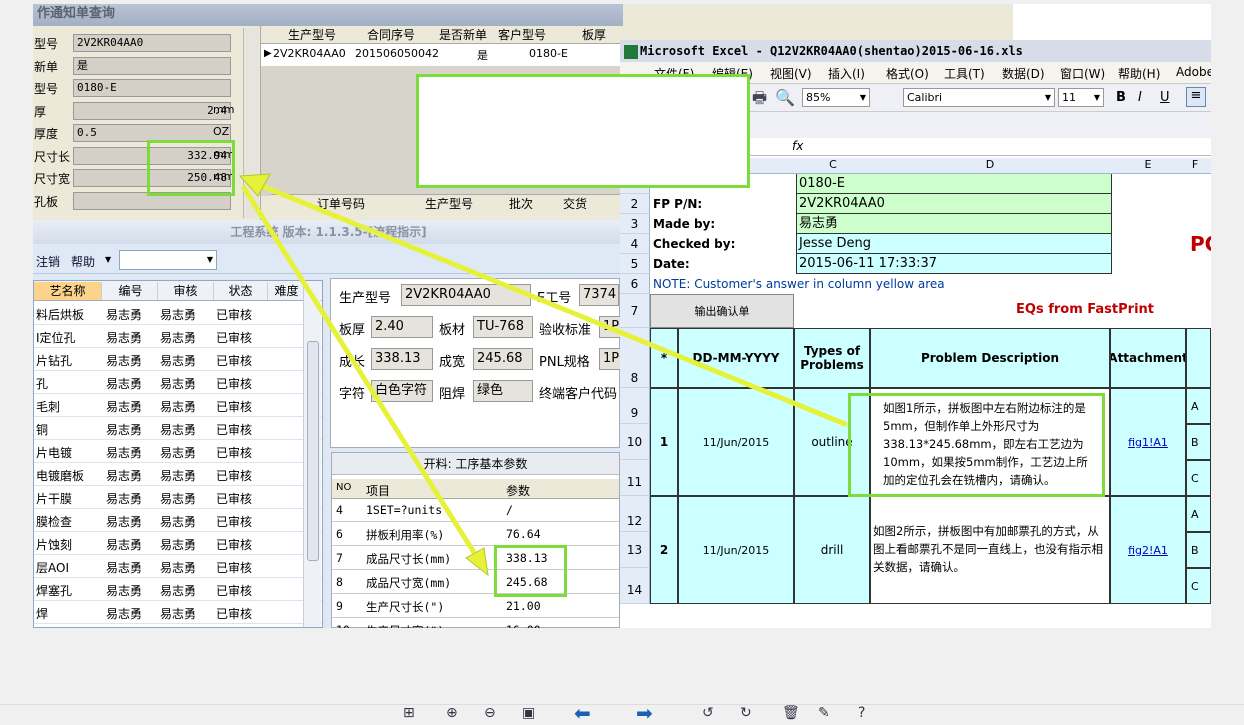  I want to click on fit-icon: ▣, so click(528, 713).